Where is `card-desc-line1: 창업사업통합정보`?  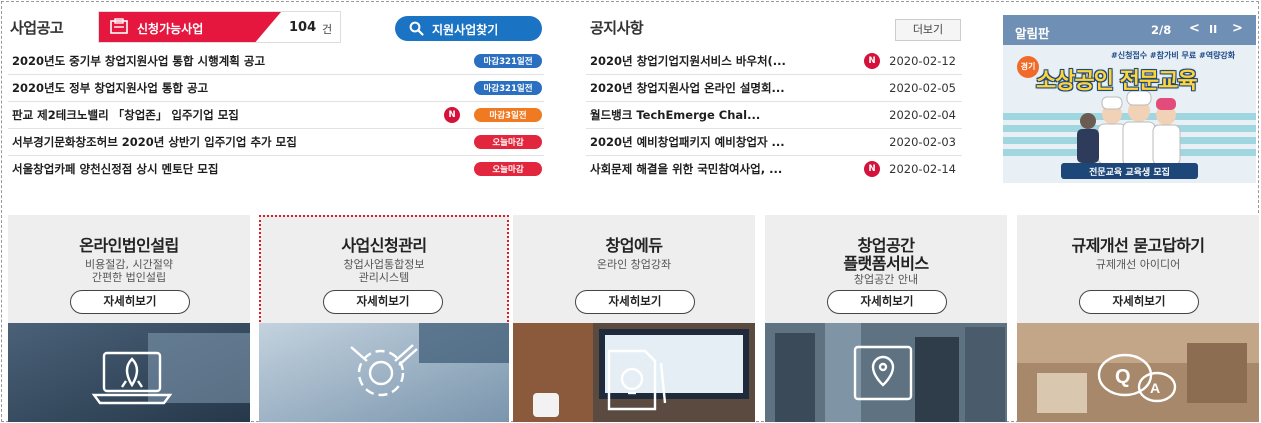
card-desc-line1: 창업사업통합정보 is located at coordinates (384, 264).